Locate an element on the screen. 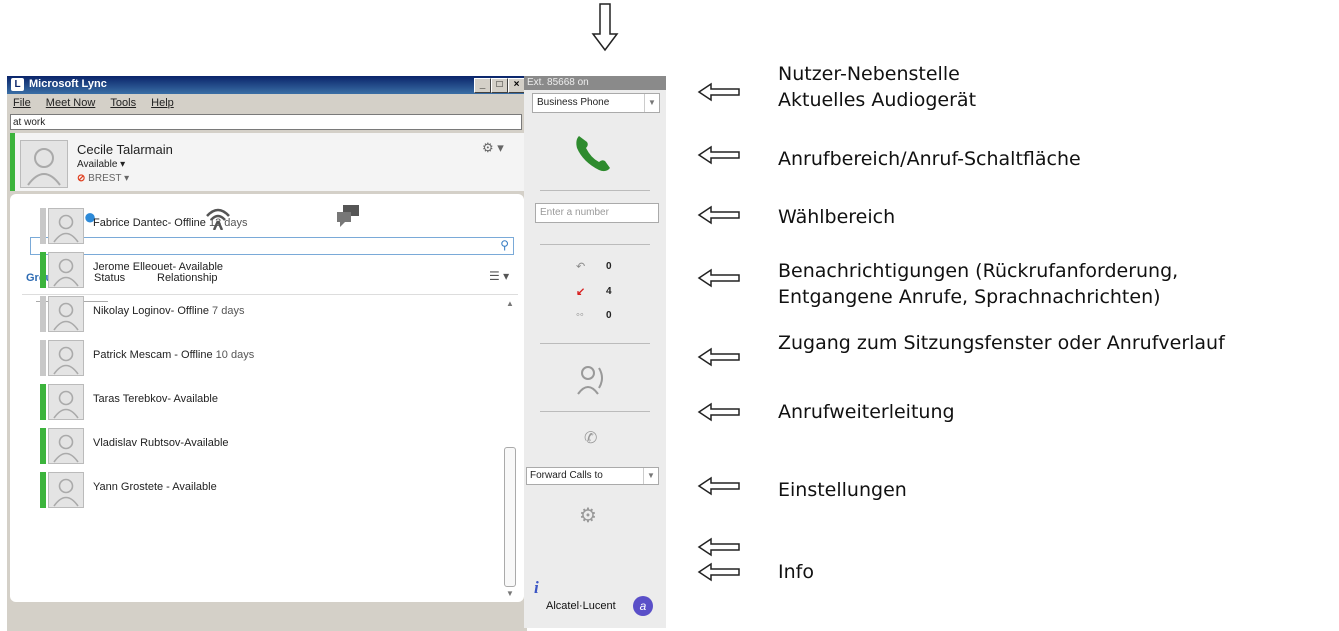 This screenshot has width=1339, height=631. contact-name-text: Yann Grostete - Available is located at coordinates (155, 487).